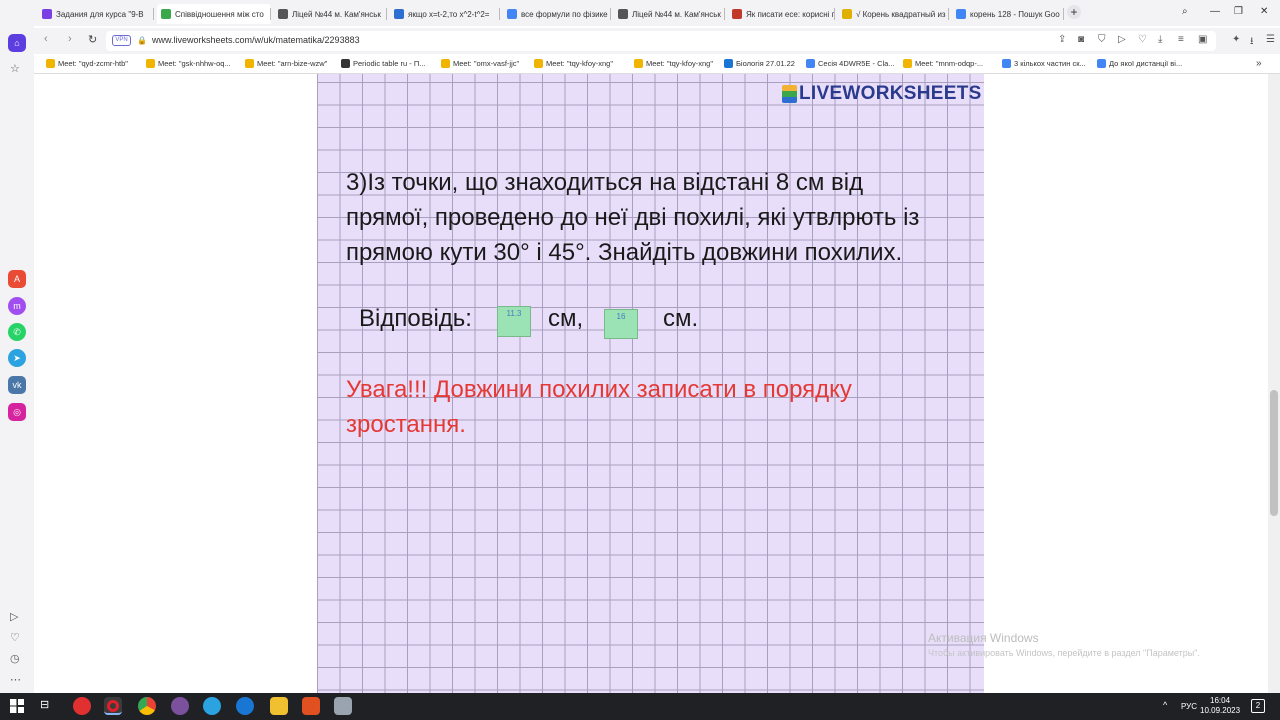  I want to click on liveworksheets-logo: LIVEWORKSHEETS, so click(882, 94).